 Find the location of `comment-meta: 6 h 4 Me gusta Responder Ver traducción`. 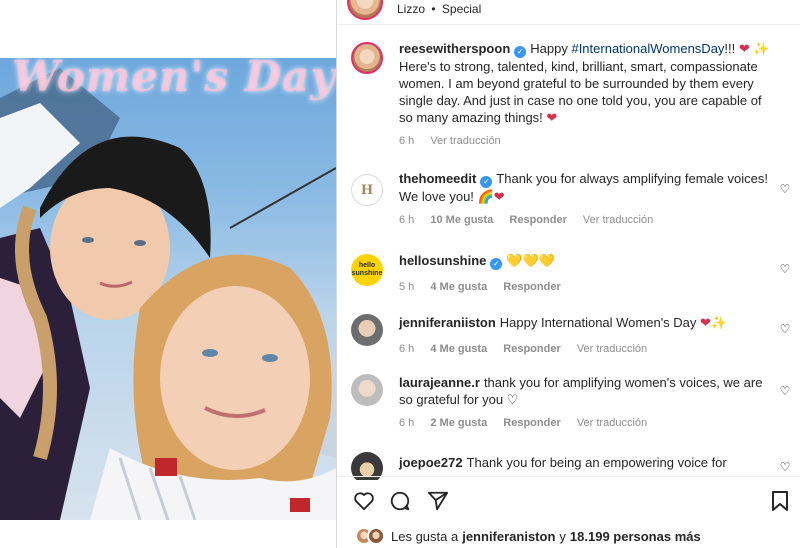

comment-meta: 6 h 4 Me gusta Responder Ver traducción is located at coordinates (586, 349).